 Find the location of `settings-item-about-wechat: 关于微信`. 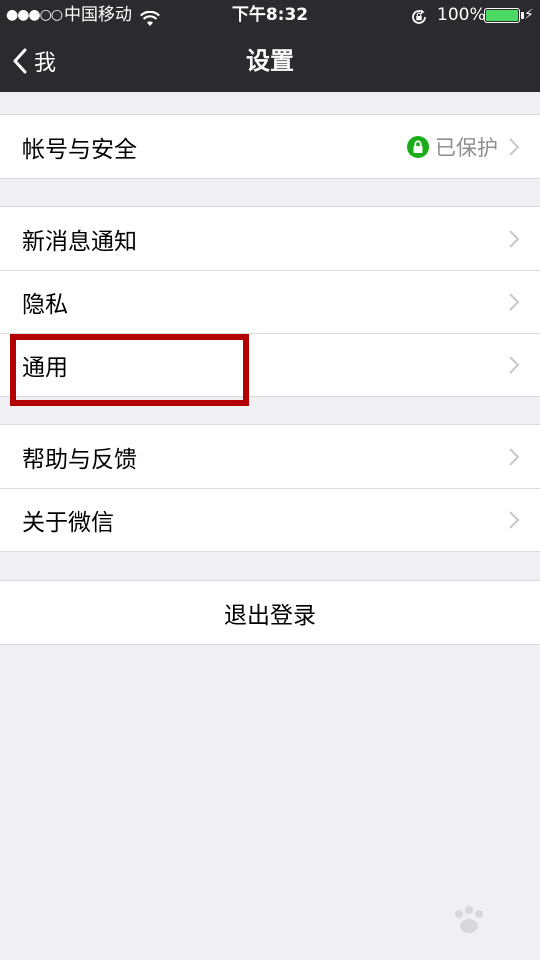

settings-item-about-wechat: 关于微信 is located at coordinates (270, 519).